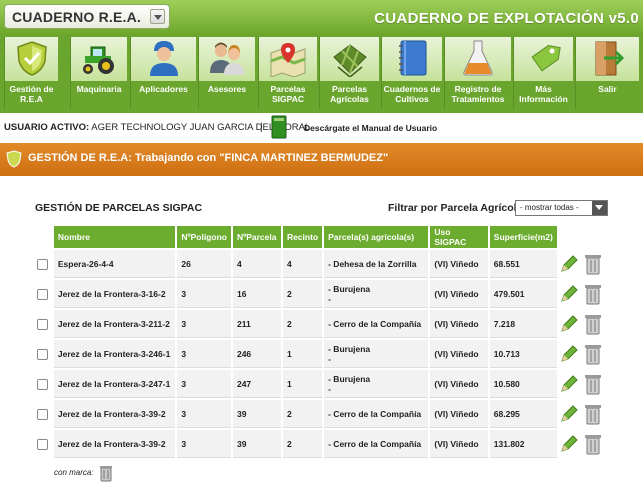 The width and height of the screenshot is (643, 482). I want to click on cell-parcela: 246, so click(256, 354).